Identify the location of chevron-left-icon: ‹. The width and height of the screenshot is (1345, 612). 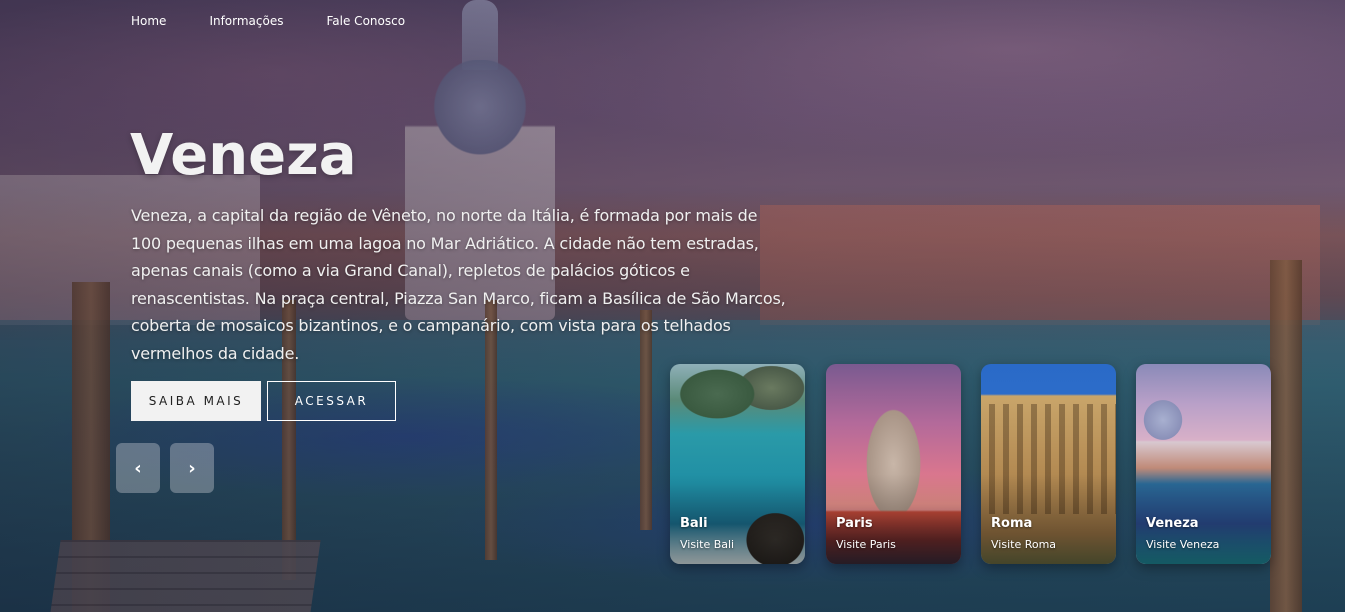
(138, 468).